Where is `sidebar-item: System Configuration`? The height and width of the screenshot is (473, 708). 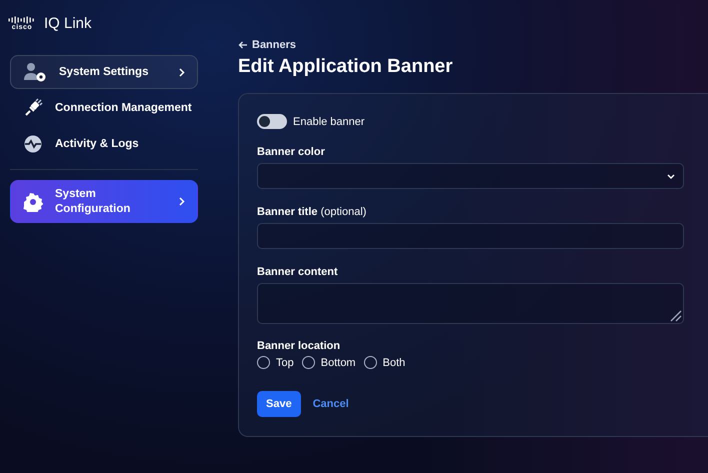
sidebar-item: System Configuration is located at coordinates (104, 201).